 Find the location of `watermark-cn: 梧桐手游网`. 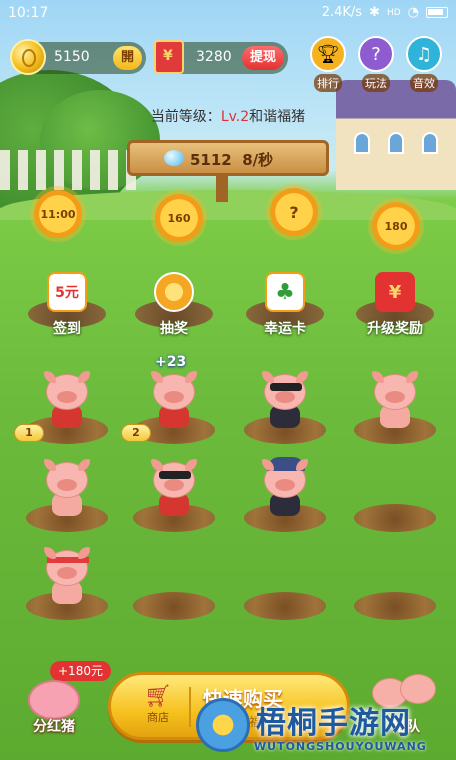

watermark-cn: 梧桐手游网 is located at coordinates (333, 723).